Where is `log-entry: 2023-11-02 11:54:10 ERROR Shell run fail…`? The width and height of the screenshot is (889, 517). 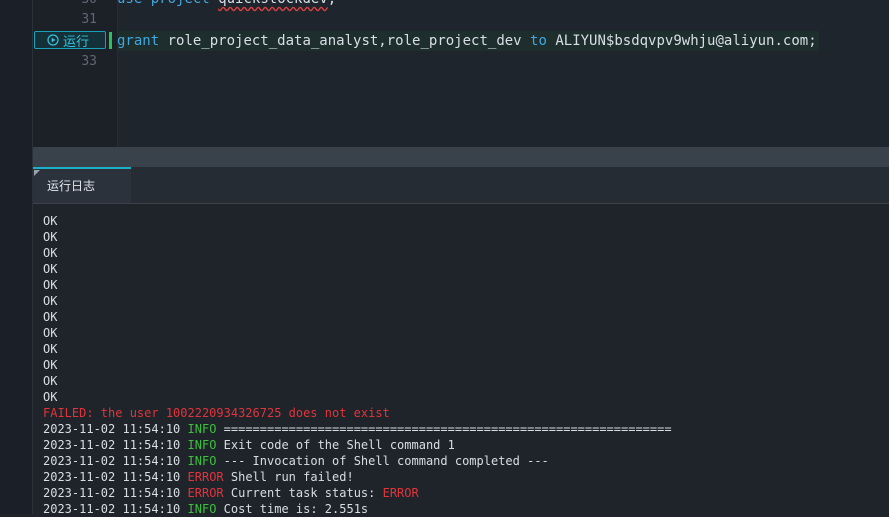 log-entry: 2023-11-02 11:54:10 ERROR Shell run fail… is located at coordinates (463, 477).